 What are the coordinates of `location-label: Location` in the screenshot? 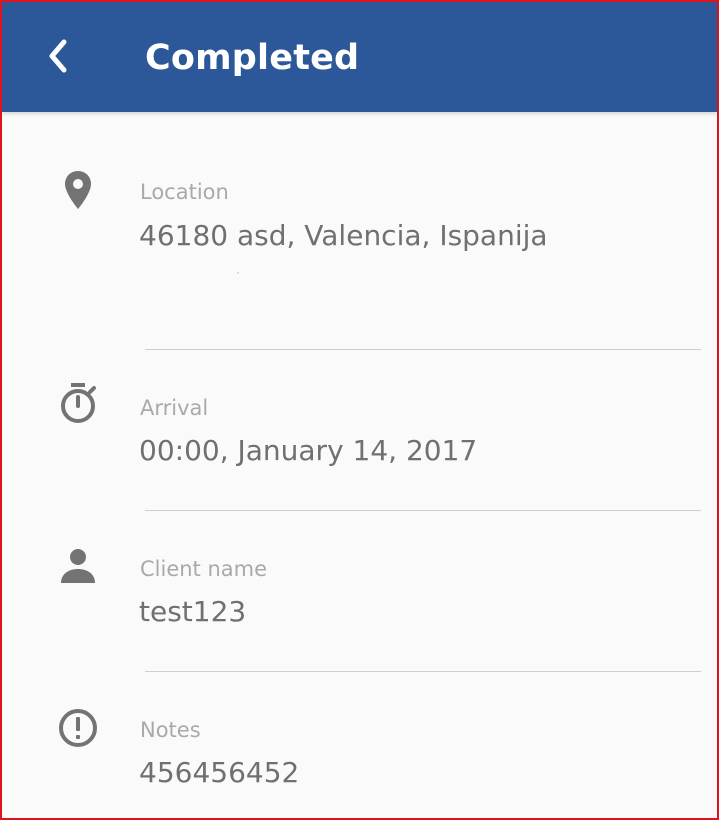 It's located at (184, 192).